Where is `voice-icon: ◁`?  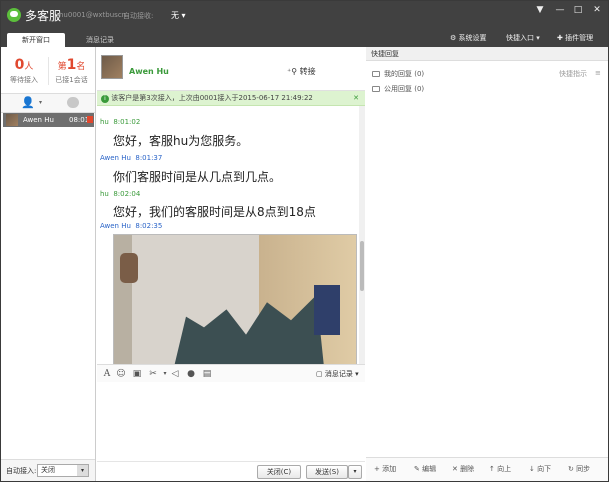 voice-icon: ◁ is located at coordinates (175, 374).